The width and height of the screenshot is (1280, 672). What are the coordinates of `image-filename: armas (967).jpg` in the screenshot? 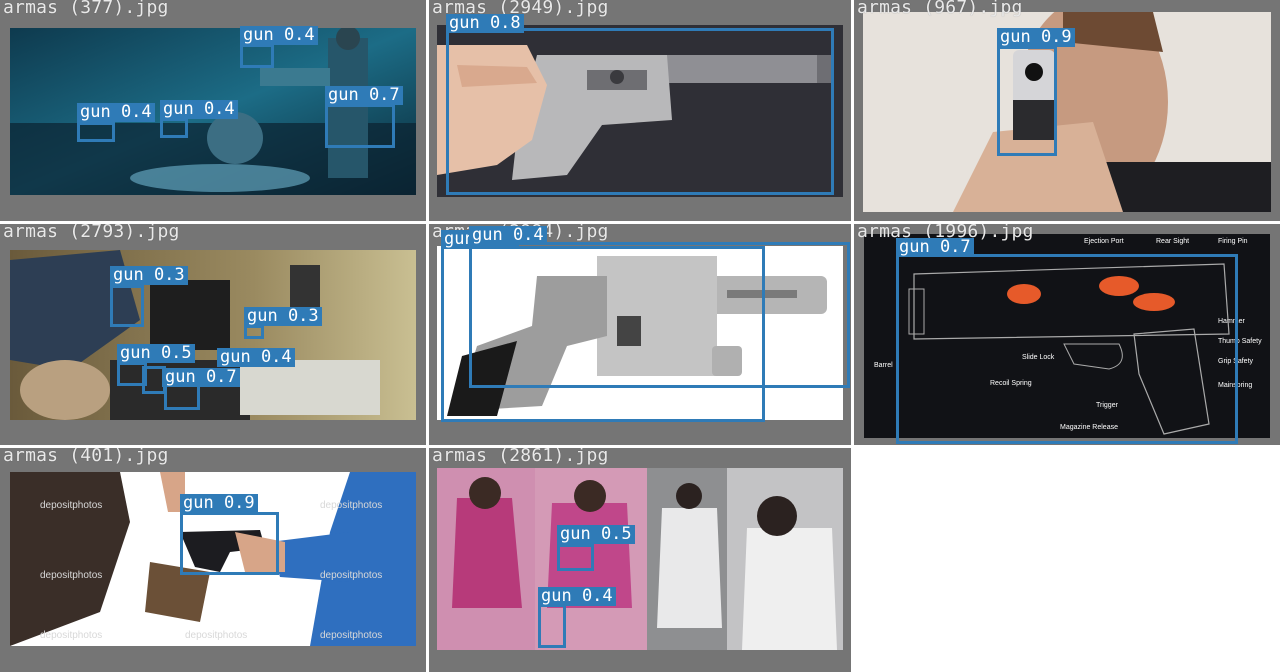 It's located at (940, 9).